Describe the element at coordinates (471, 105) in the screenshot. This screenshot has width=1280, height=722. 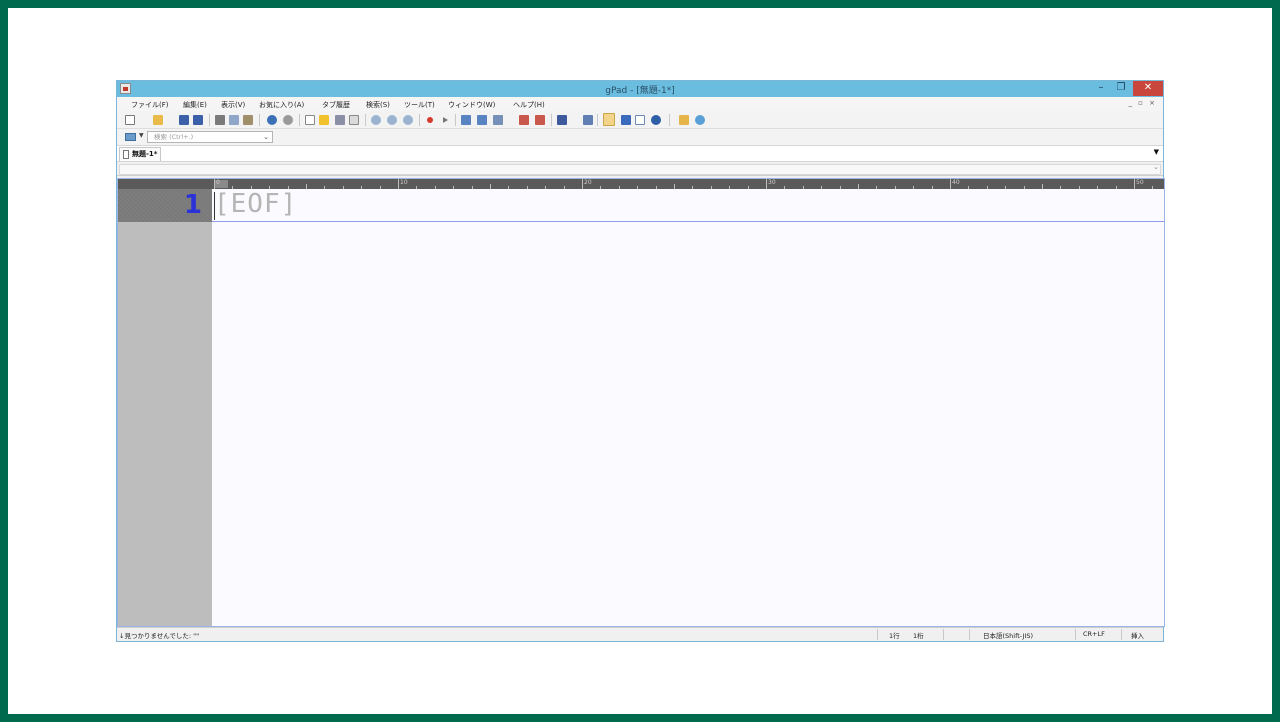
I see `menu-window: ウィンドウ(W)` at that location.